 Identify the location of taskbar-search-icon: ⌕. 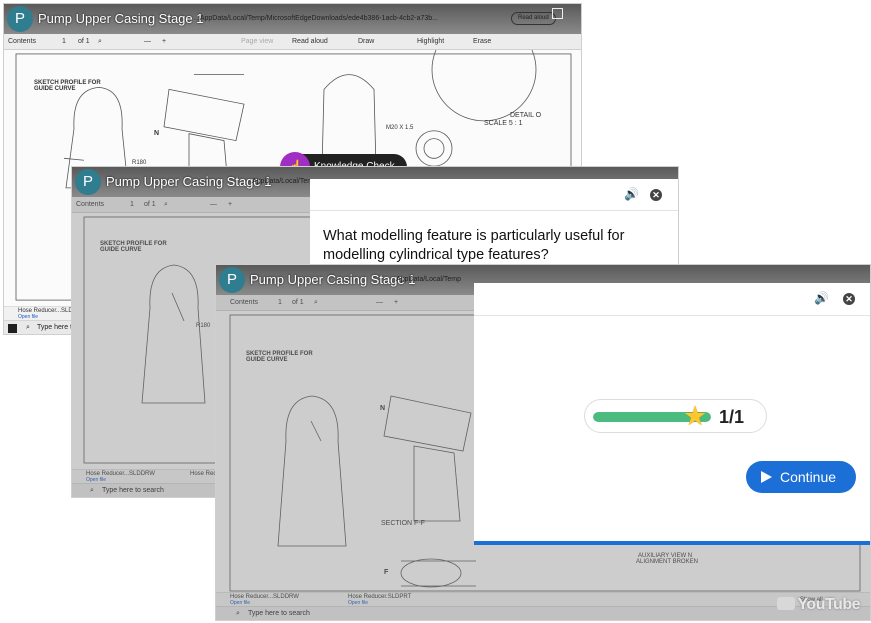
(28, 328).